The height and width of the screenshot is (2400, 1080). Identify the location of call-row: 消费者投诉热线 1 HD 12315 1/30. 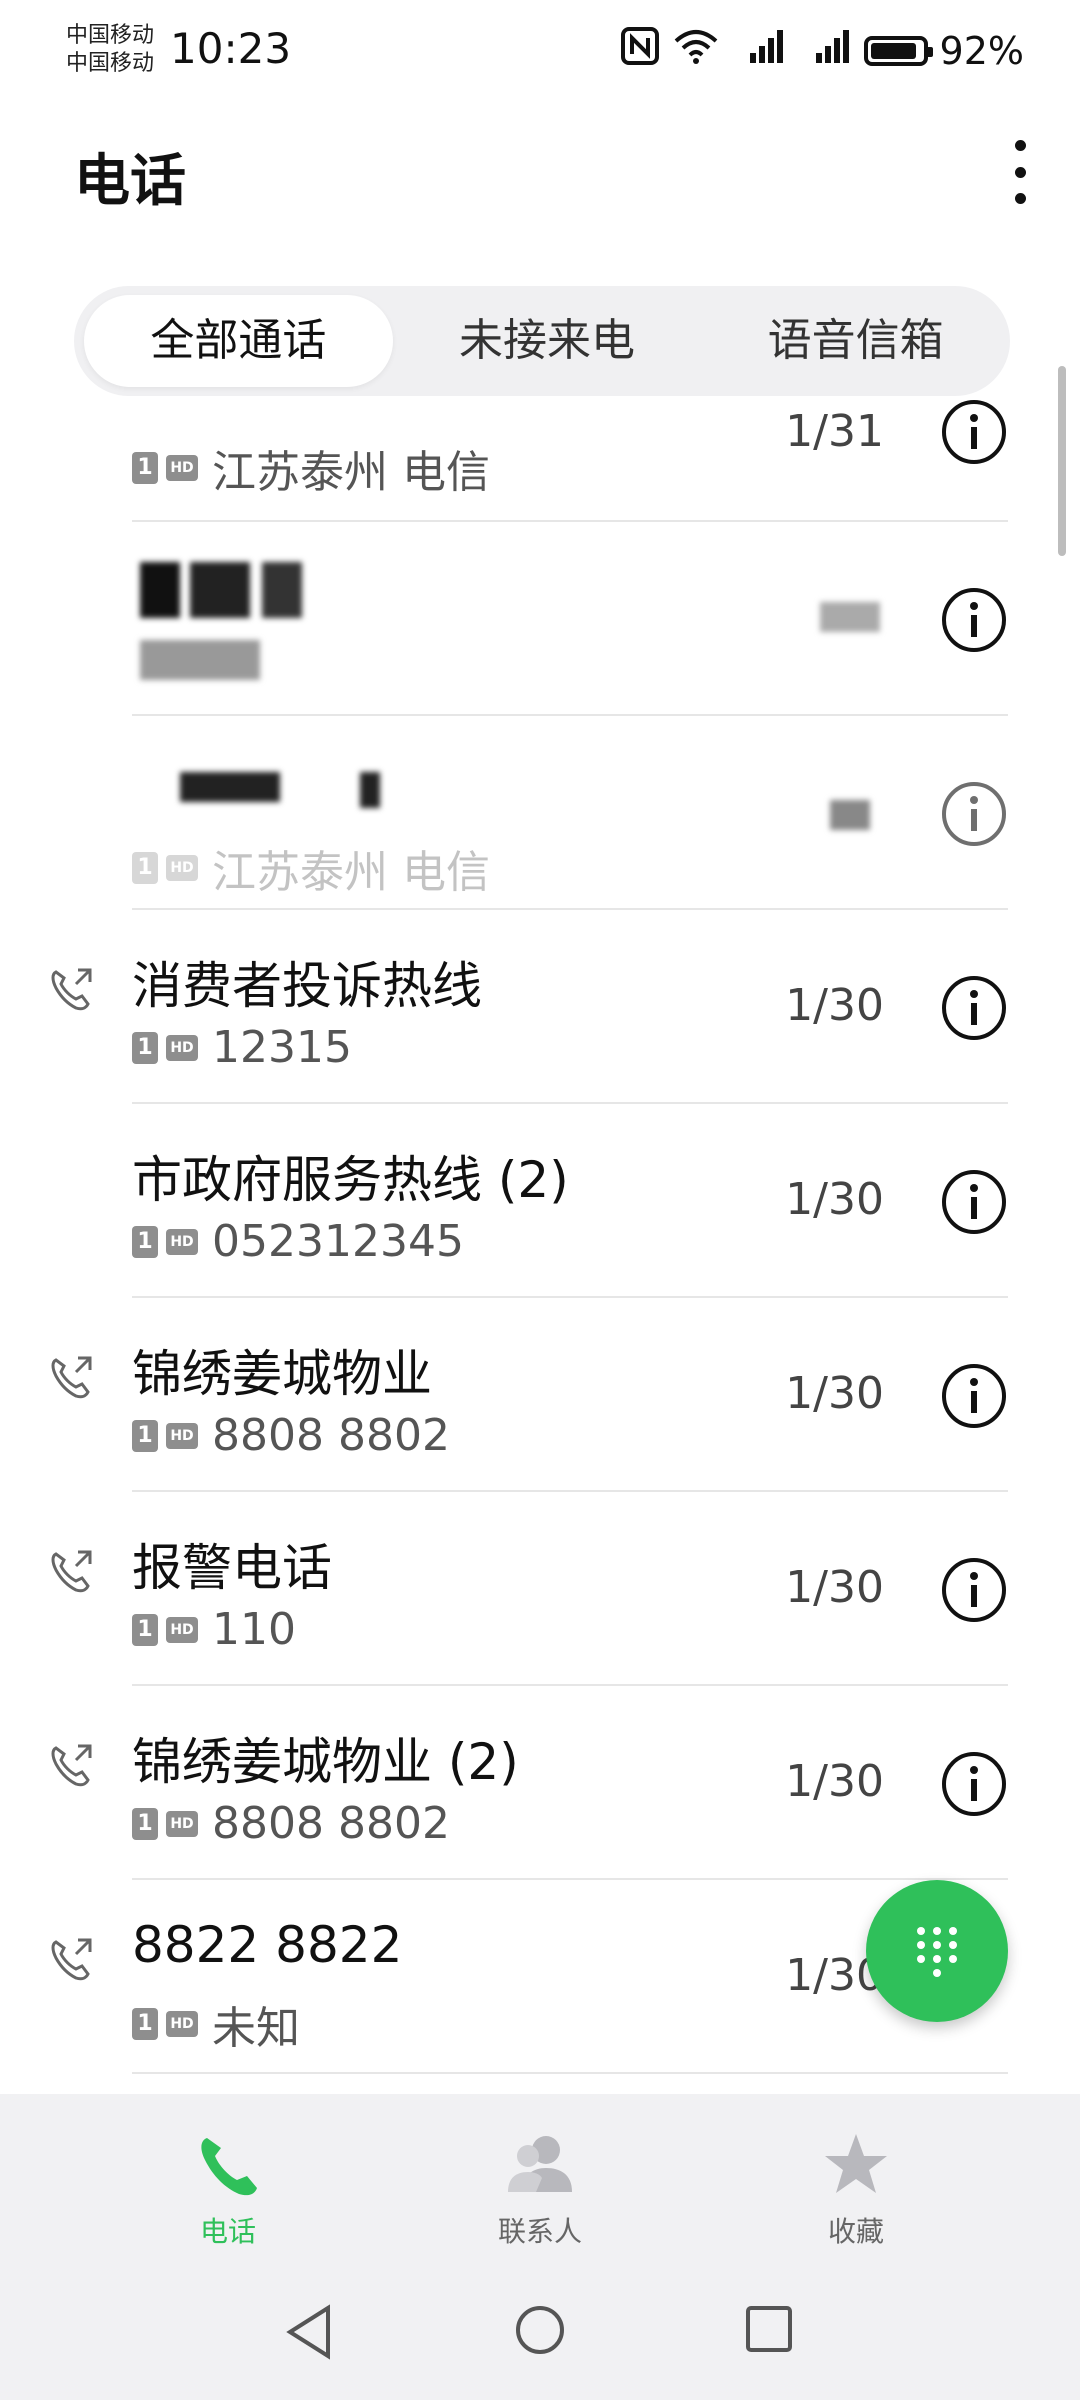
(540, 1007).